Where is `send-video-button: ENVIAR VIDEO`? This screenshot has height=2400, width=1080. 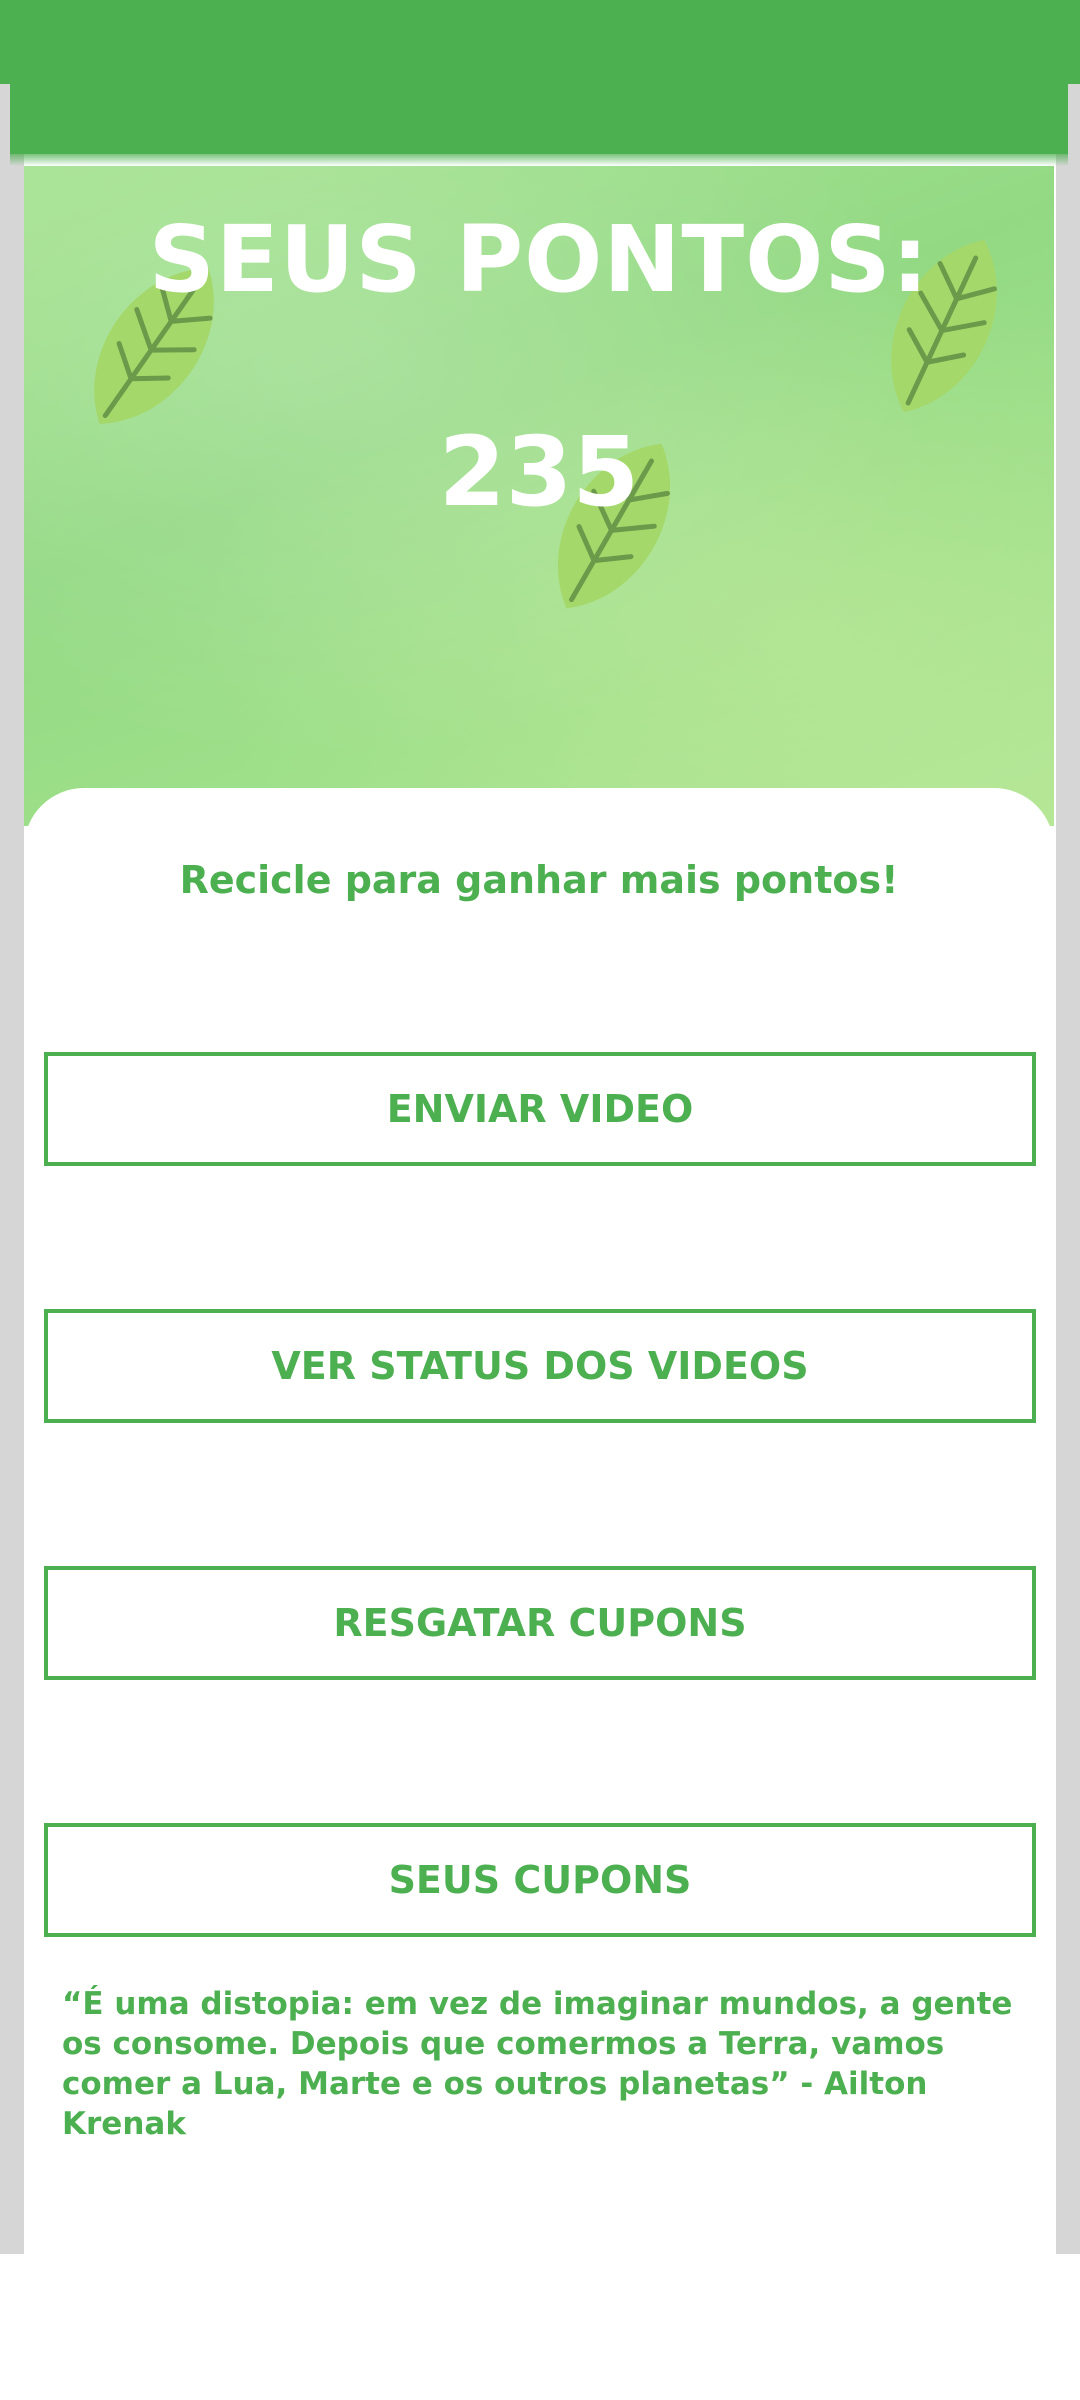
send-video-button: ENVIAR VIDEO is located at coordinates (540, 1109).